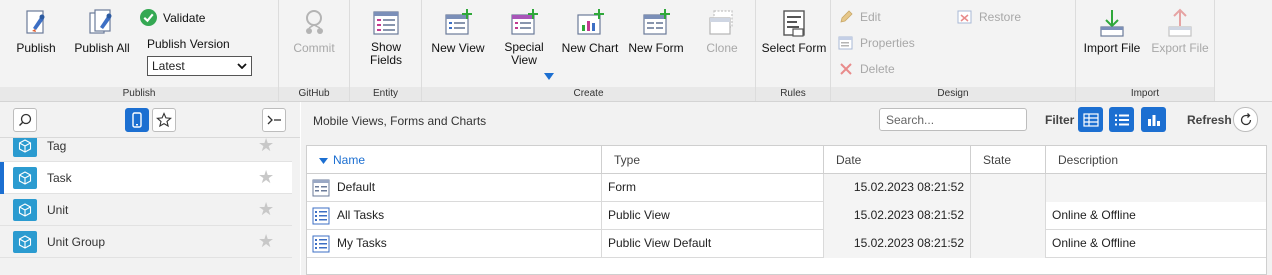 The width and height of the screenshot is (1272, 275). I want to click on validate-button: Validate, so click(172, 17).